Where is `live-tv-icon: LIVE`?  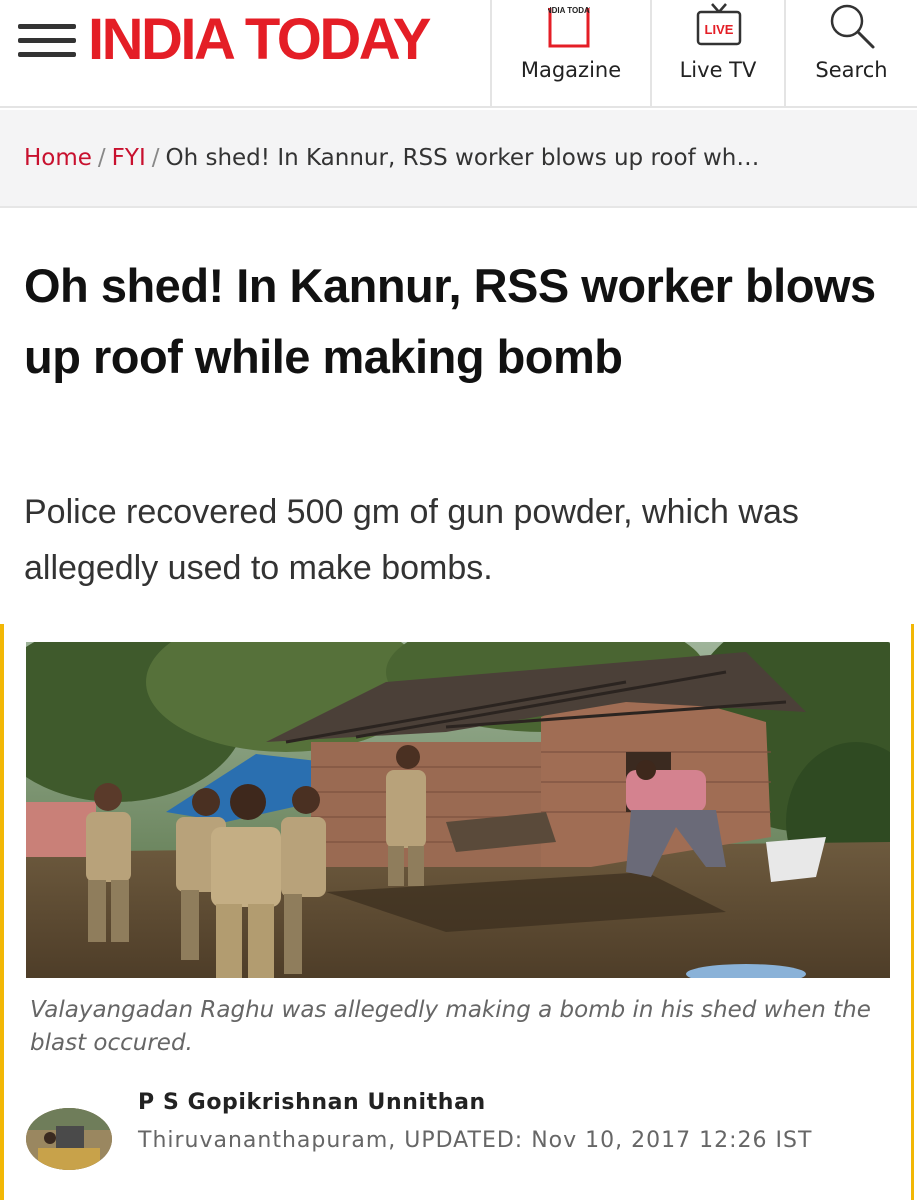 live-tv-icon: LIVE is located at coordinates (719, 24).